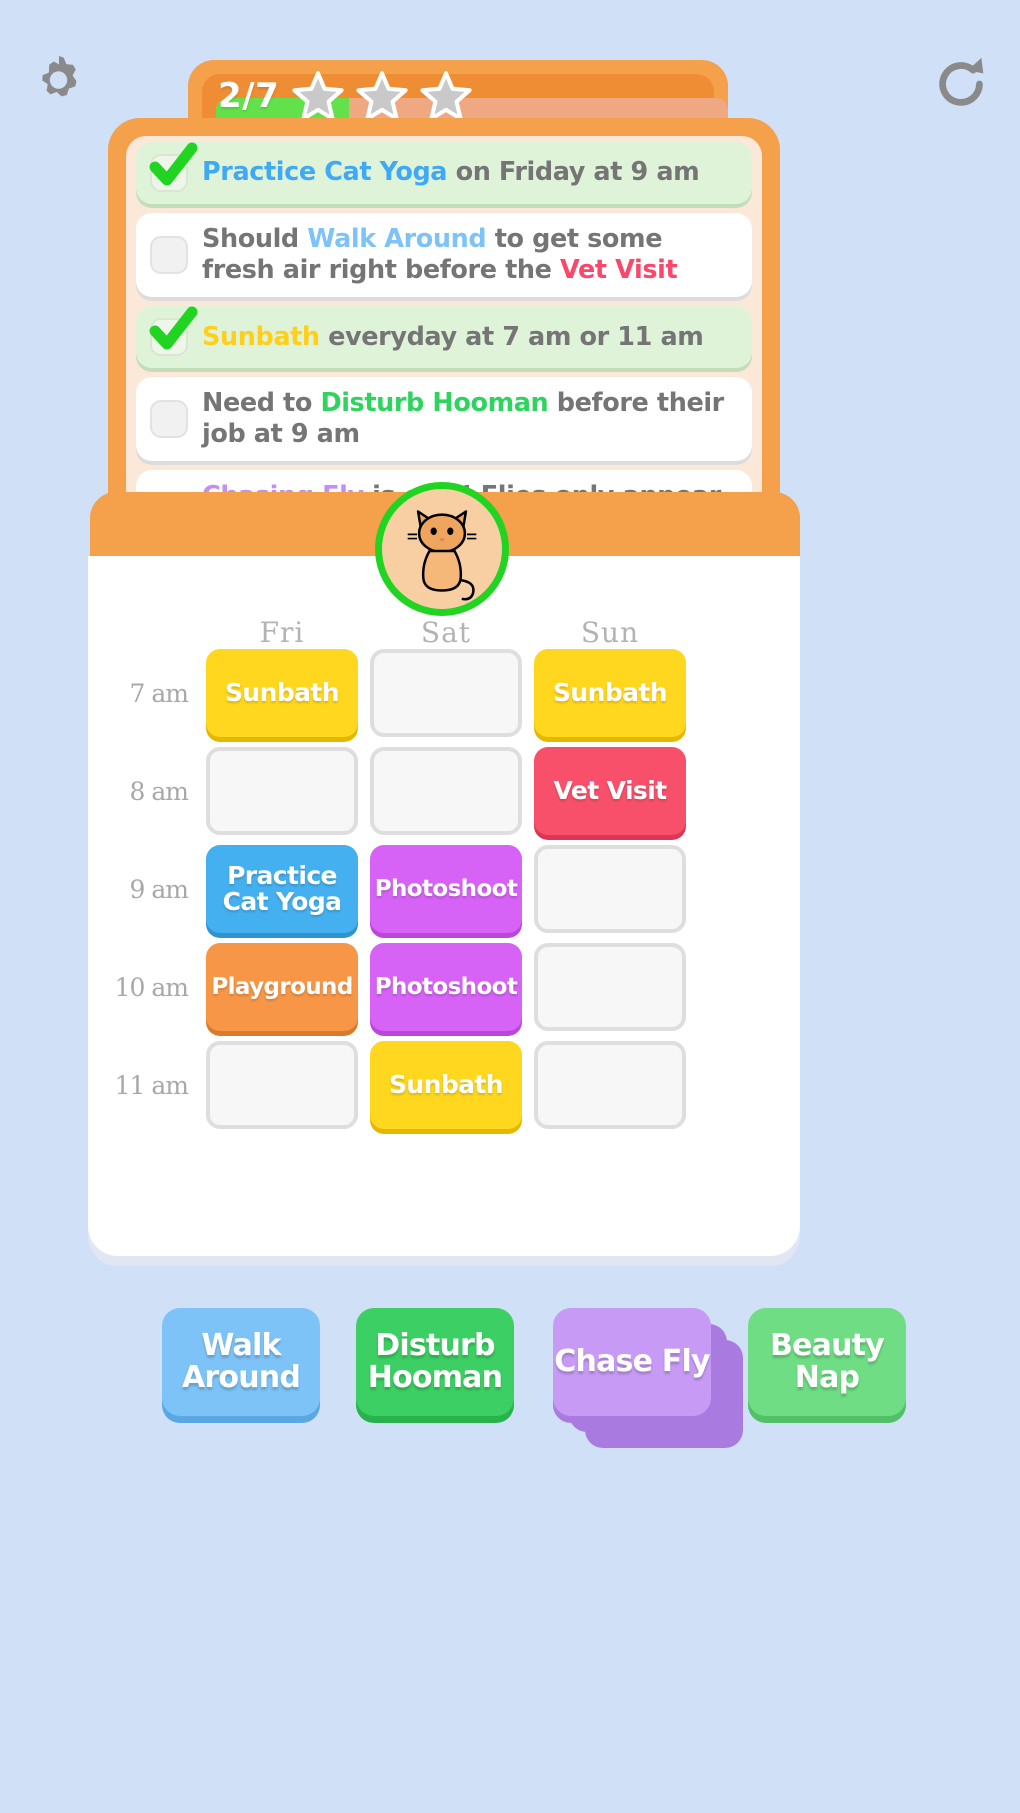 The height and width of the screenshot is (1813, 1020). What do you see at coordinates (159, 791) in the screenshot?
I see `time-label: 8 am` at bounding box center [159, 791].